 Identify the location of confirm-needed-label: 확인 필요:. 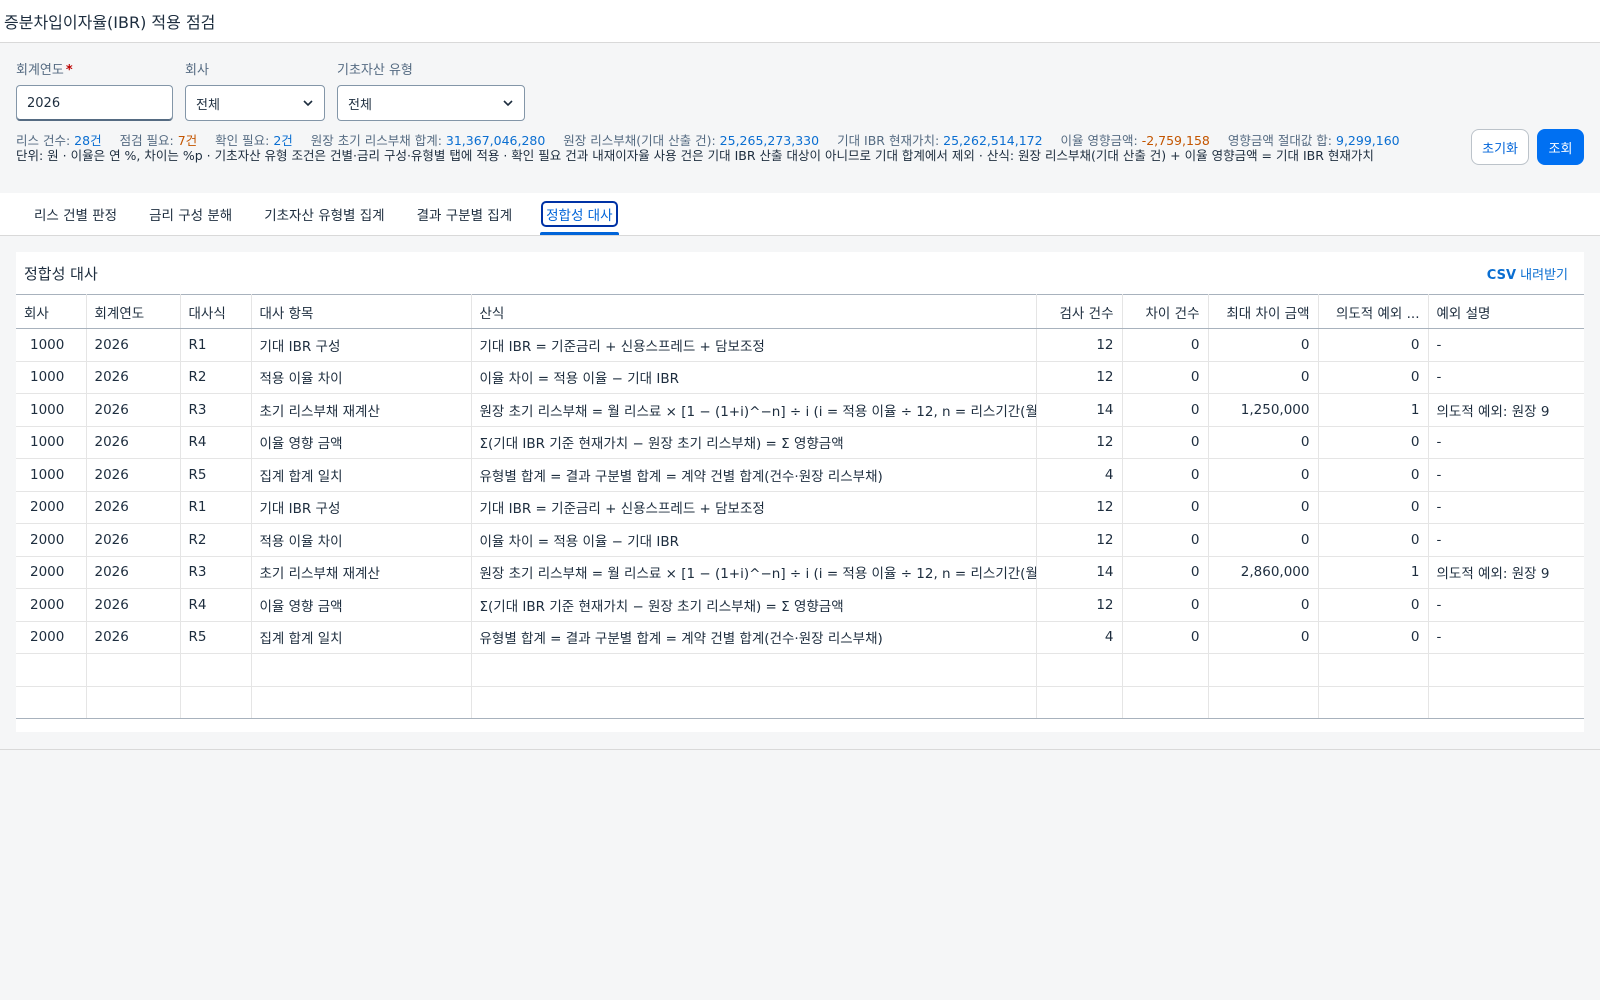
(242, 140).